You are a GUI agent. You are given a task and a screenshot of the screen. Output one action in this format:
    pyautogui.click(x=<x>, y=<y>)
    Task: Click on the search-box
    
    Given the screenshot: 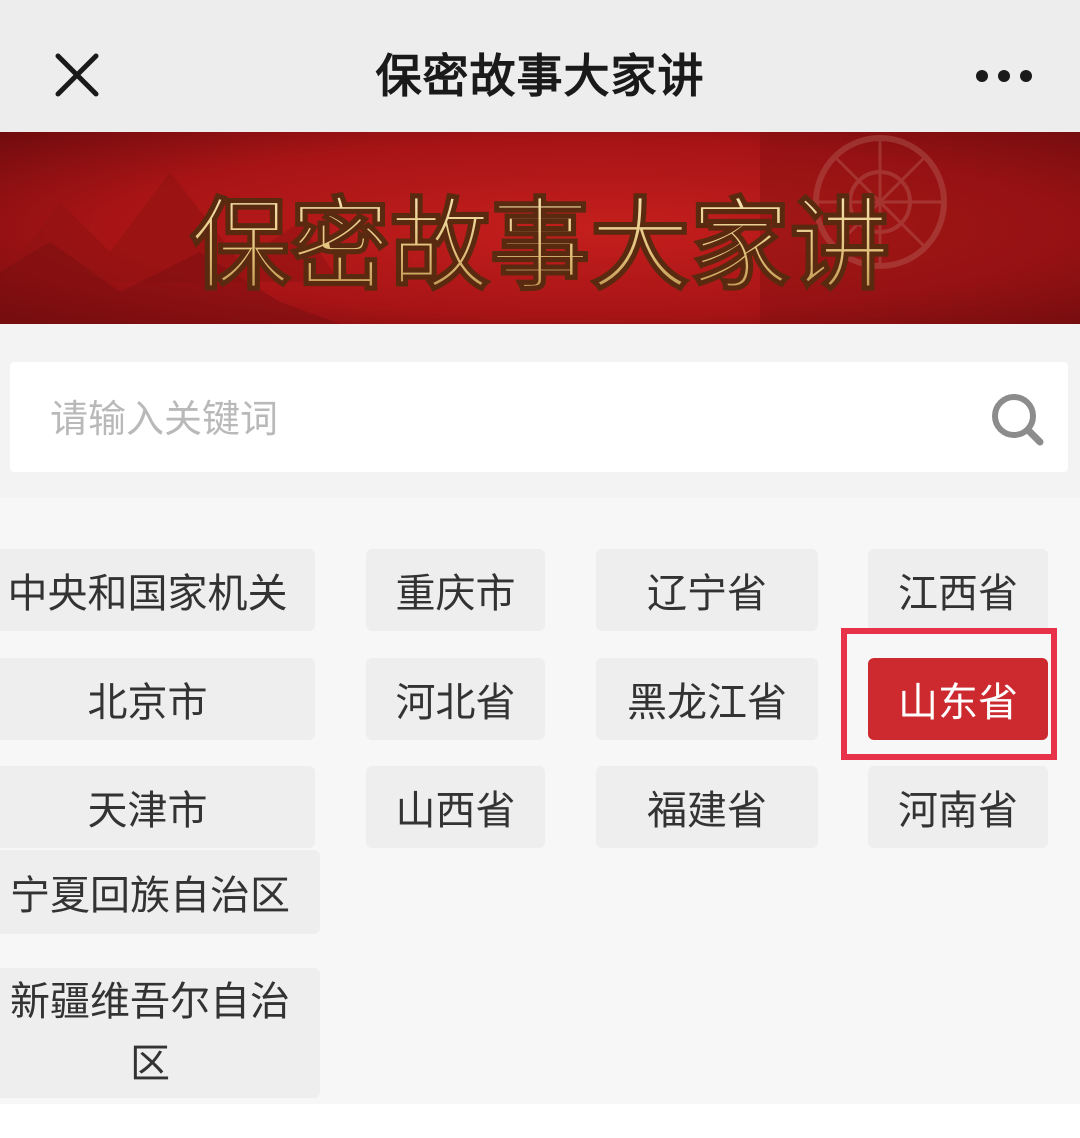 What is the action you would take?
    pyautogui.click(x=539, y=417)
    